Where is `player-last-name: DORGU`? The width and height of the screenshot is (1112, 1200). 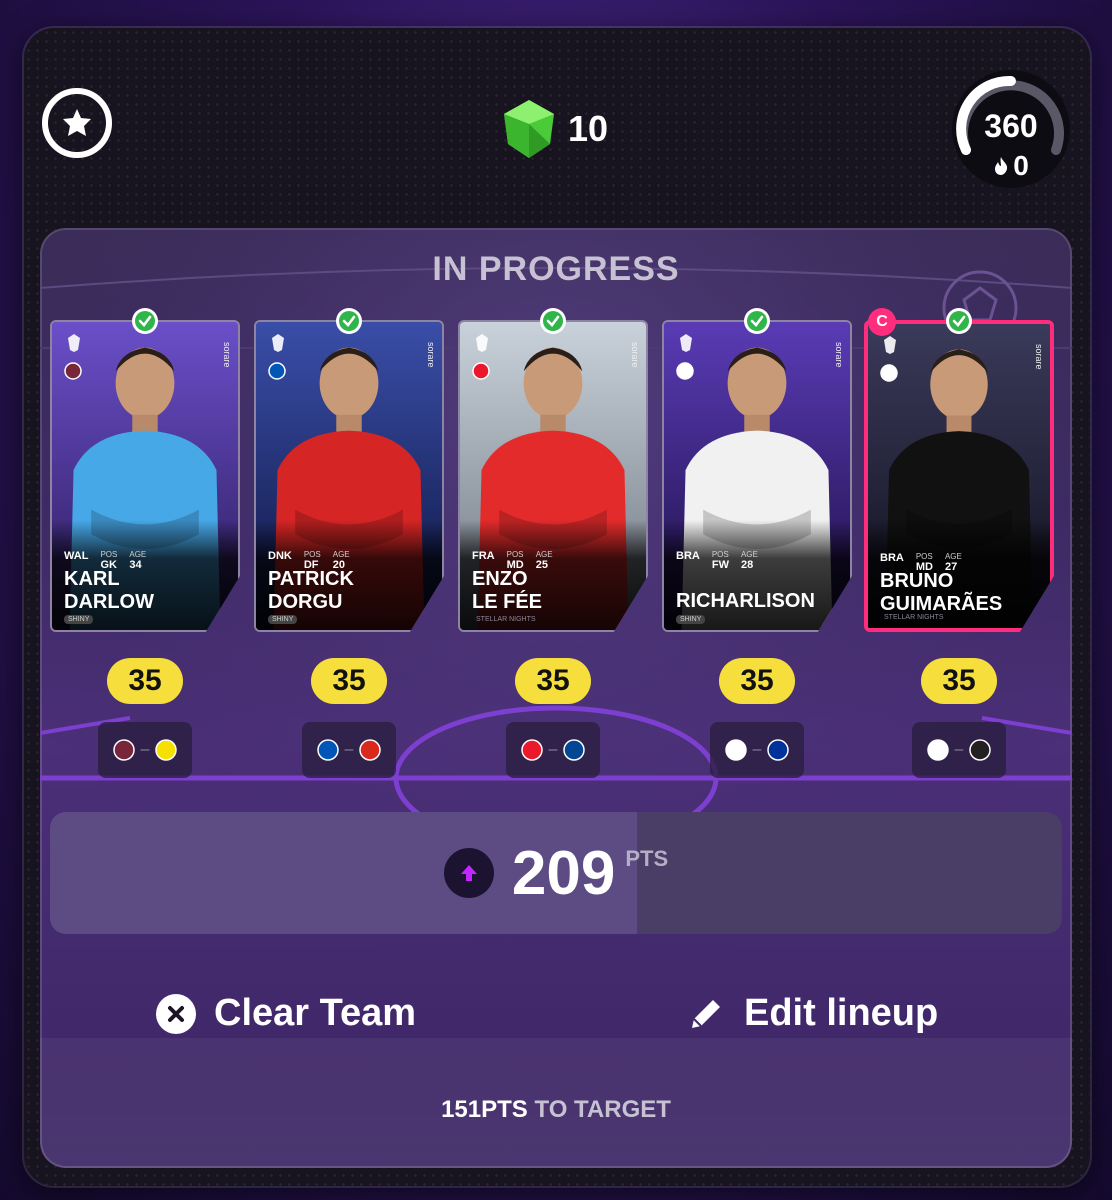
player-last-name: DORGU is located at coordinates (305, 602).